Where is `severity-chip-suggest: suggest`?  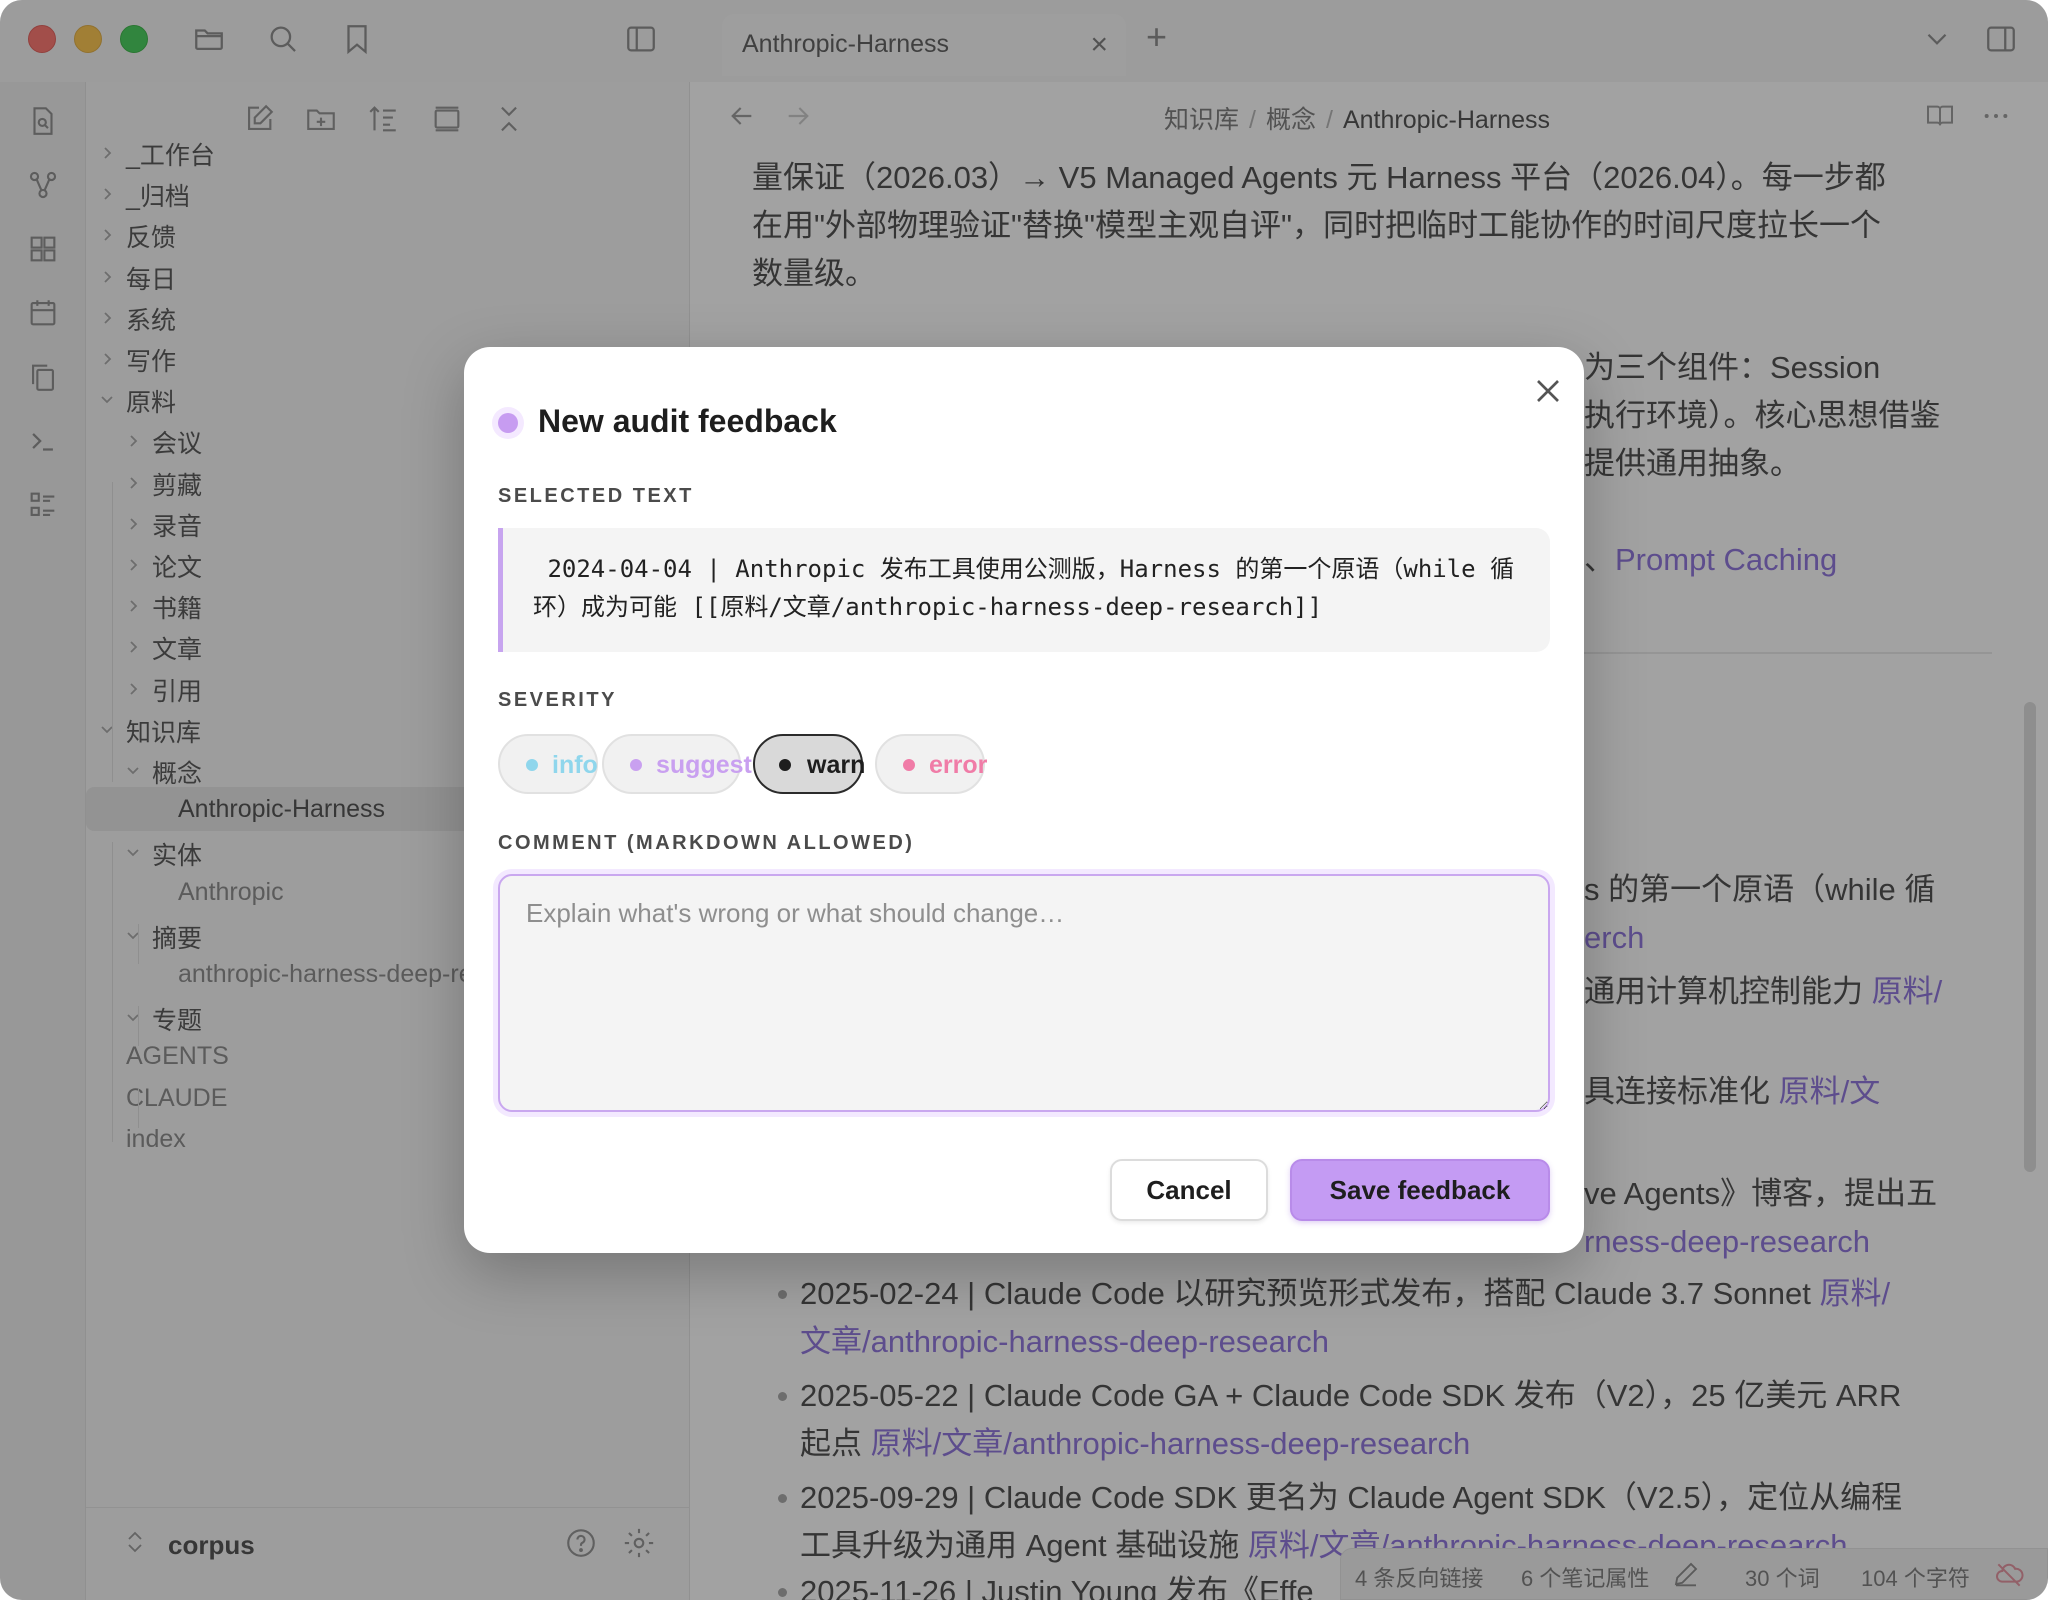 severity-chip-suggest: suggest is located at coordinates (677, 764).